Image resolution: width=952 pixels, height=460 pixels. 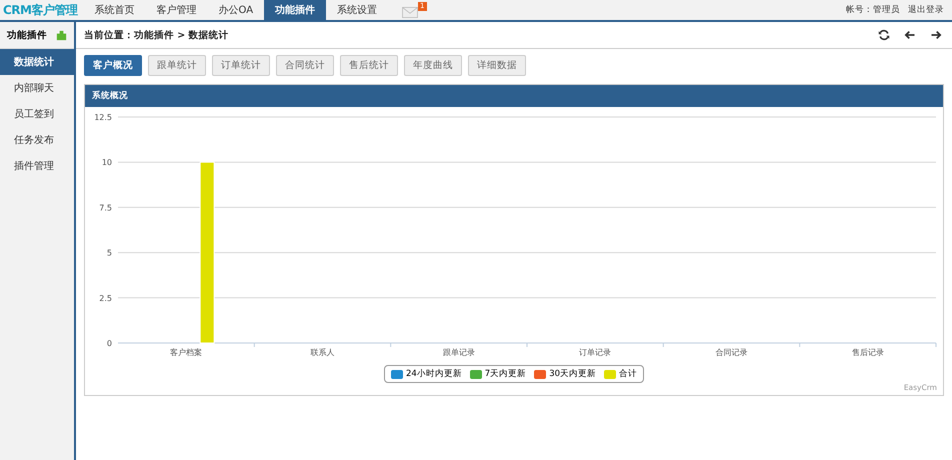 I want to click on y-tick-label: 5, so click(x=109, y=253).